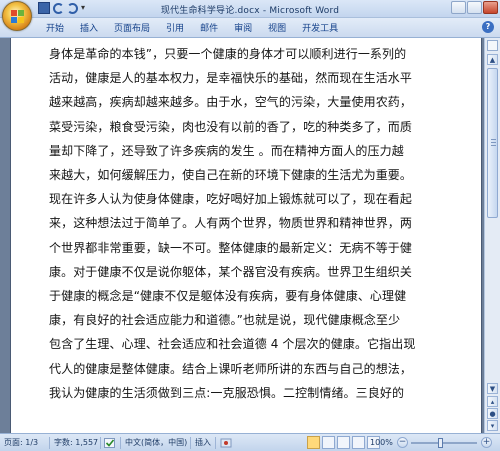  I want to click on status-bar: 页面: 1/3 字数: 1,557 中文(简体，中国) 插入 100% − +, so click(250, 442).